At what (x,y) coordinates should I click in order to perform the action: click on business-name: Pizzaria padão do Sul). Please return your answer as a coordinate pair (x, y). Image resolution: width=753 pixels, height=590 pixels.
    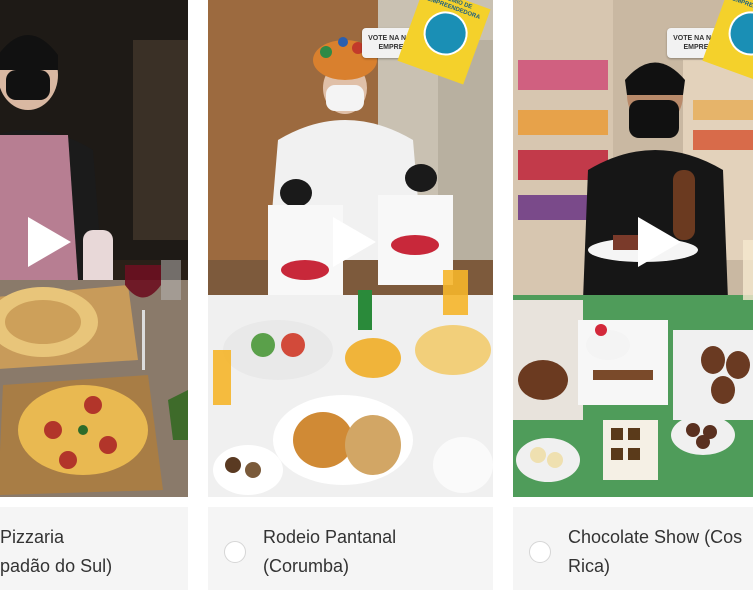
    Looking at the image, I should click on (56, 551).